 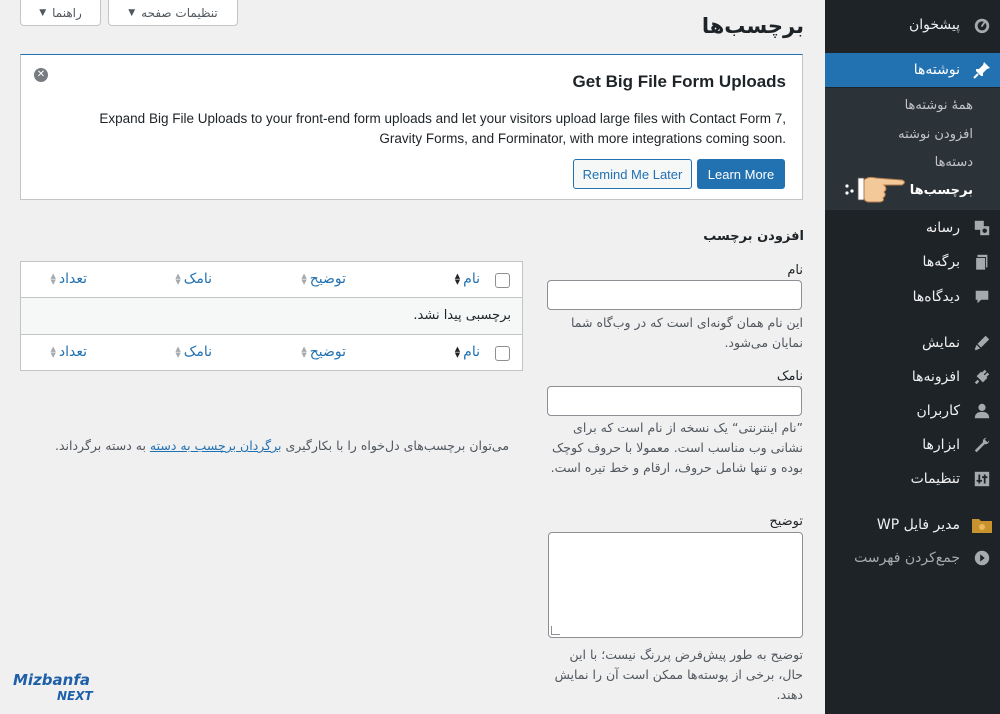 I want to click on media-icon, so click(x=982, y=228).